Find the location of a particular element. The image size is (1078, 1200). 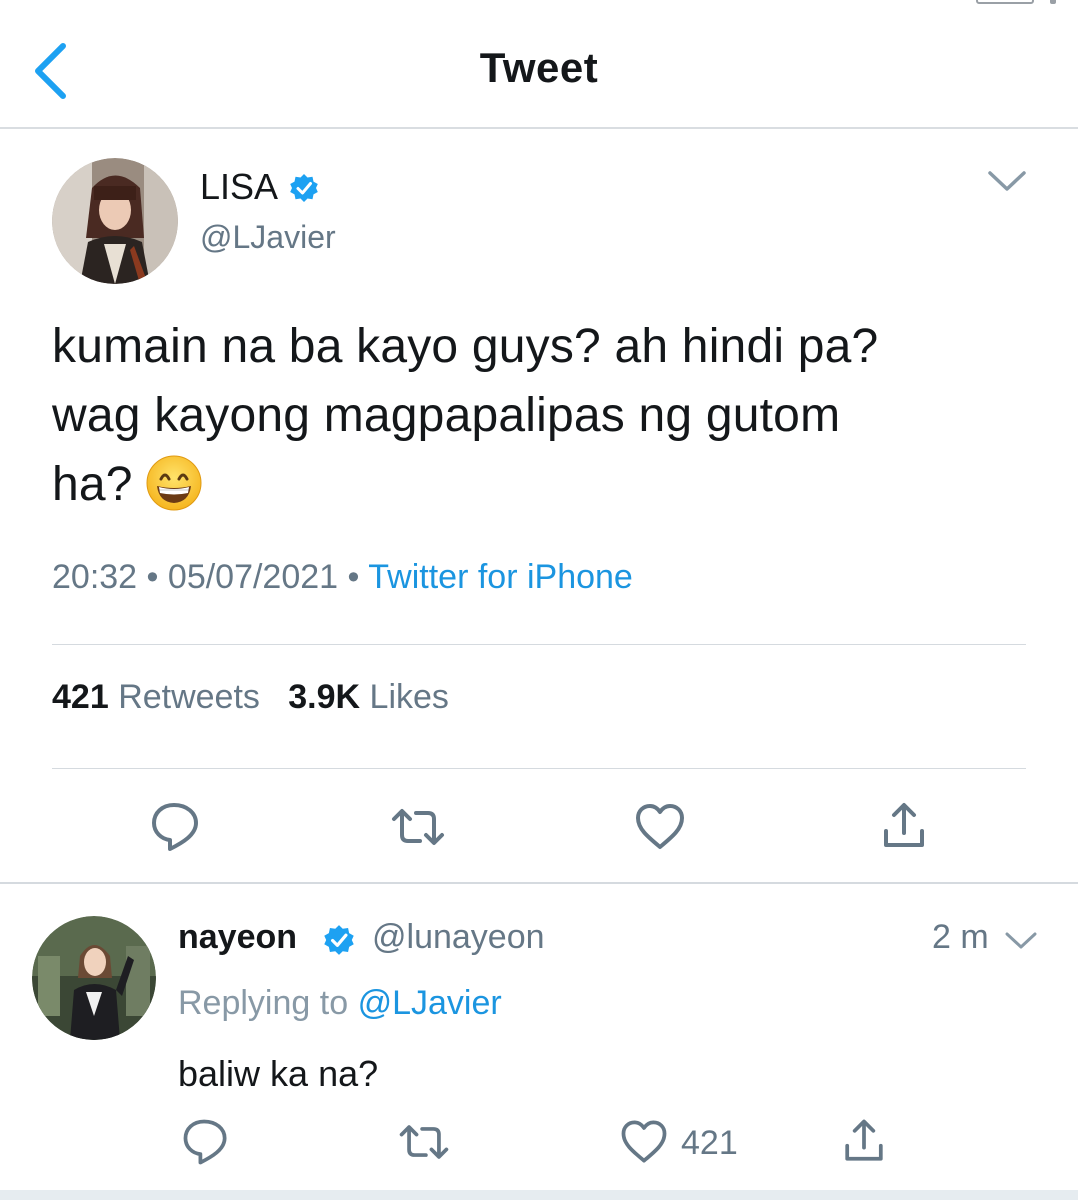

retweet-count: 421 is located at coordinates (80, 697).